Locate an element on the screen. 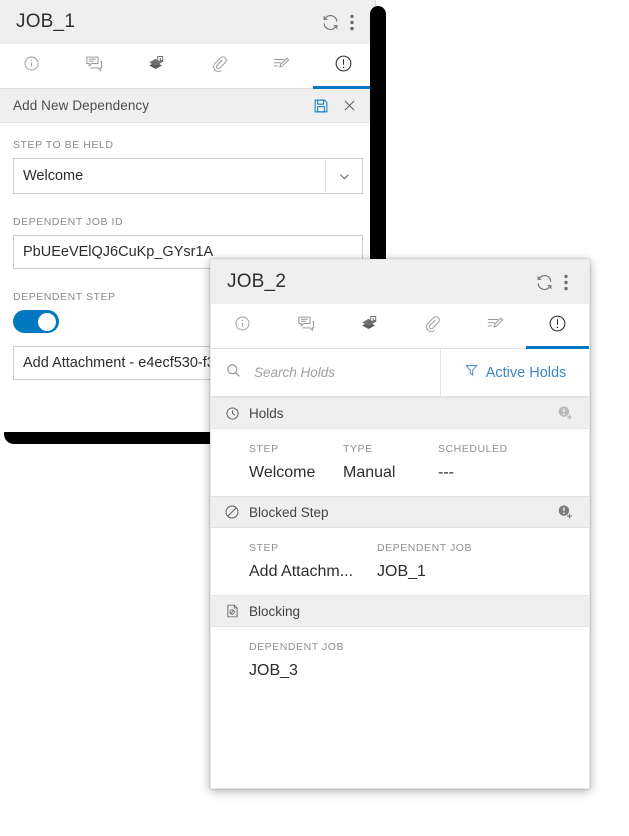  holds-table: STEP TYPE SCHEDULED Welcome Manual --- is located at coordinates (400, 462).